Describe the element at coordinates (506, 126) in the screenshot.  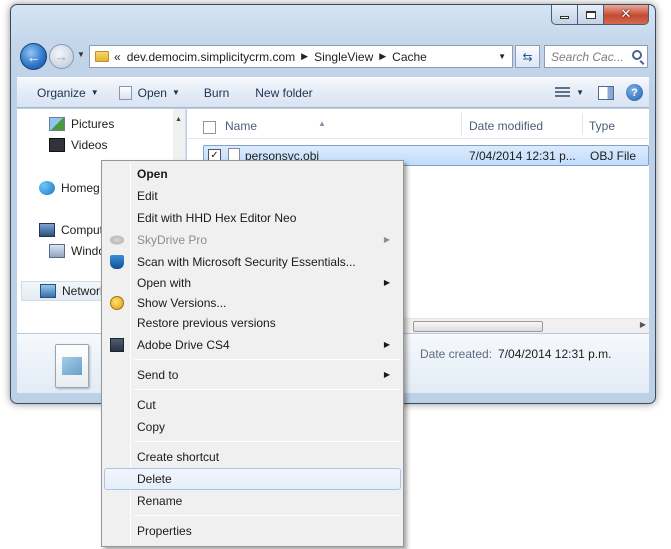
I see `column-header-date-modified: Date modified` at that location.